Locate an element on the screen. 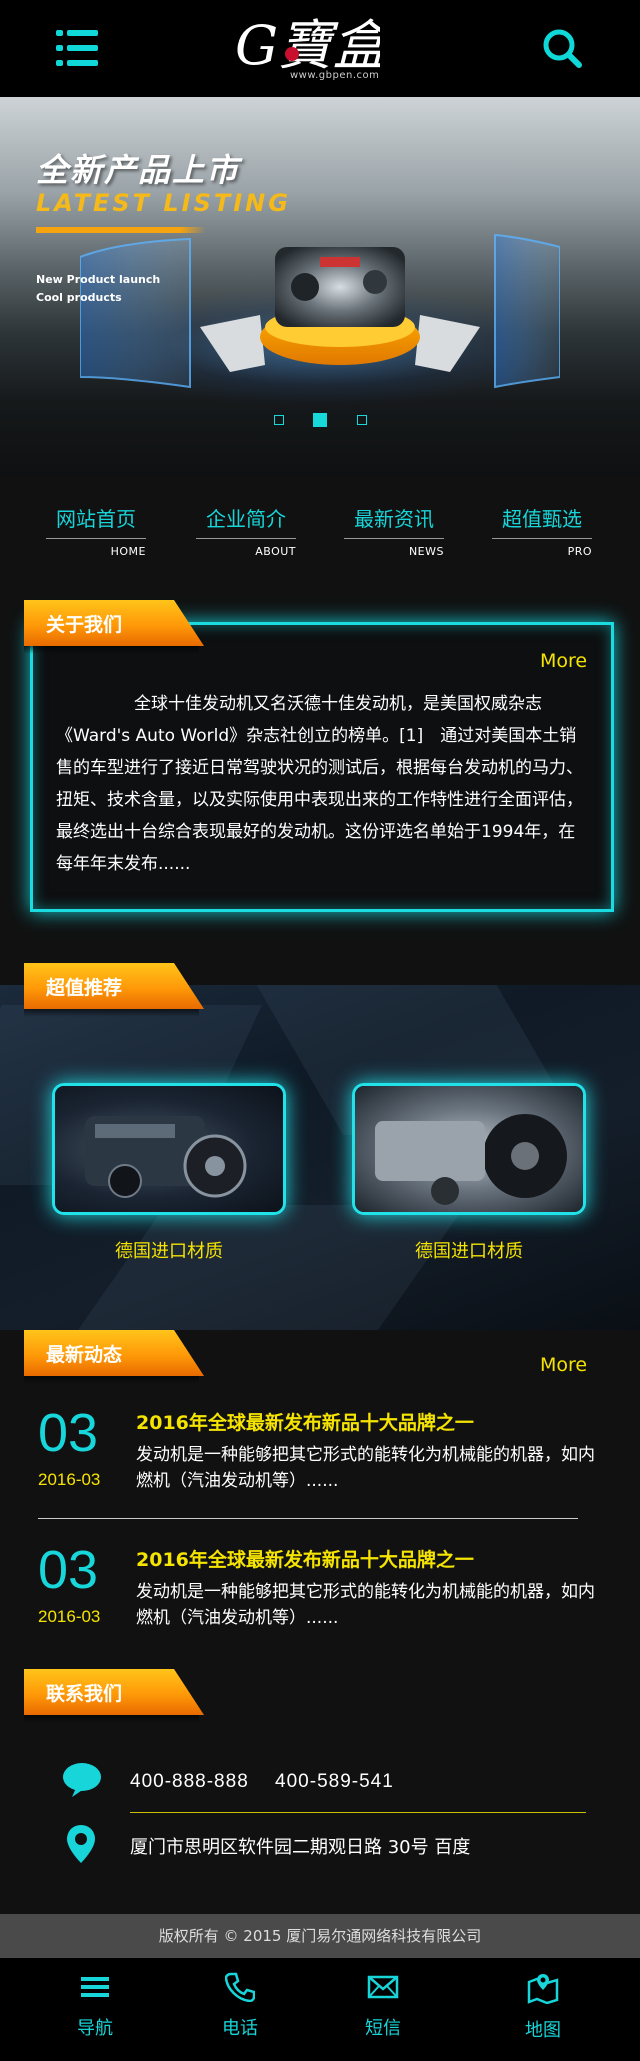 The width and height of the screenshot is (640, 2061). nav-pro-sub: PRO is located at coordinates (579, 551).